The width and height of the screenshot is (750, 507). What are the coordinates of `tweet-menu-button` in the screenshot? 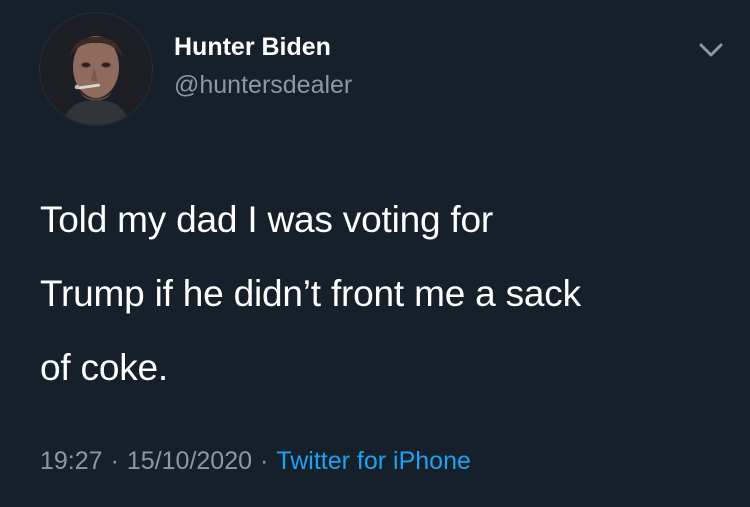 It's located at (711, 50).